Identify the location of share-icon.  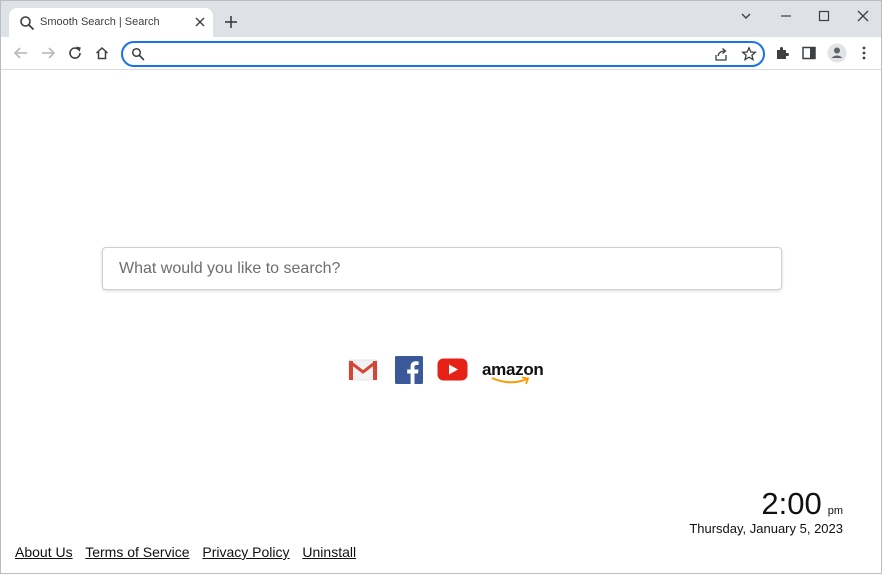
(721, 54).